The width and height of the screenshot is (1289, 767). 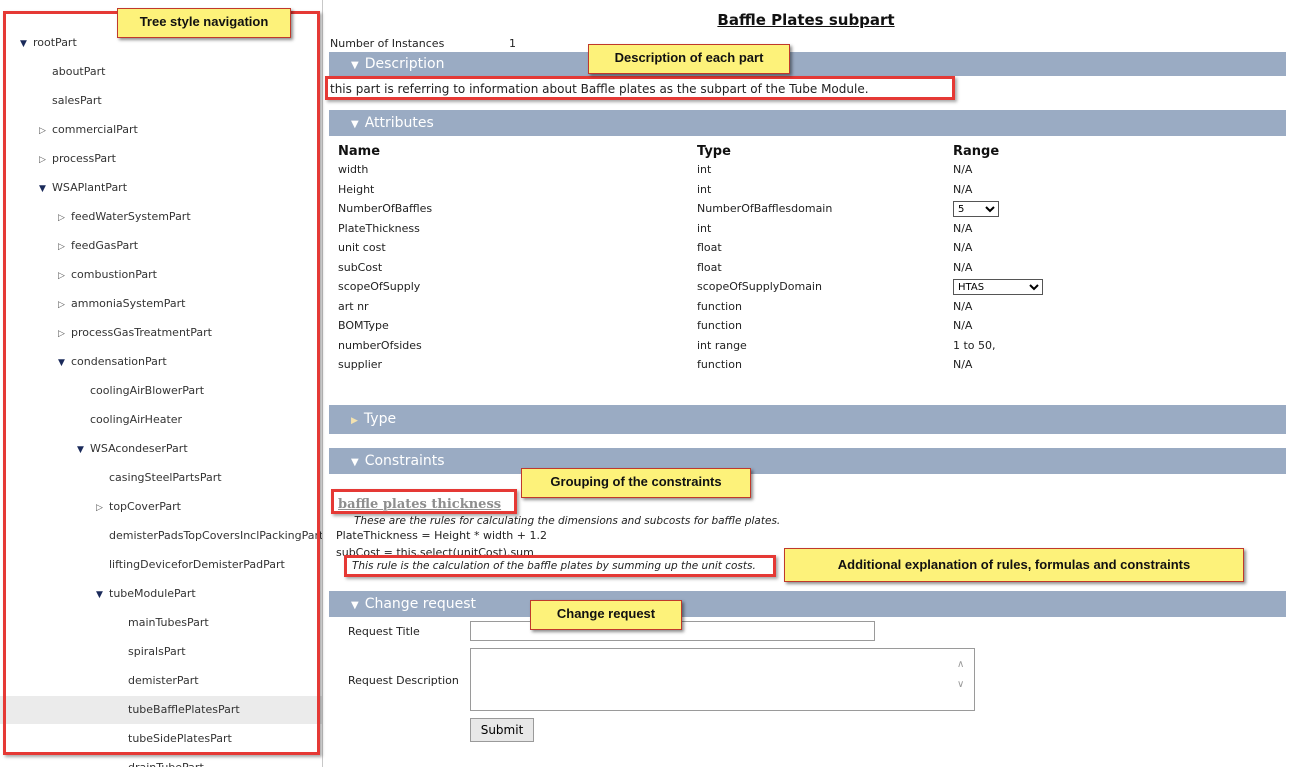 I want to click on tree-node: aboutPart, so click(x=161, y=72).